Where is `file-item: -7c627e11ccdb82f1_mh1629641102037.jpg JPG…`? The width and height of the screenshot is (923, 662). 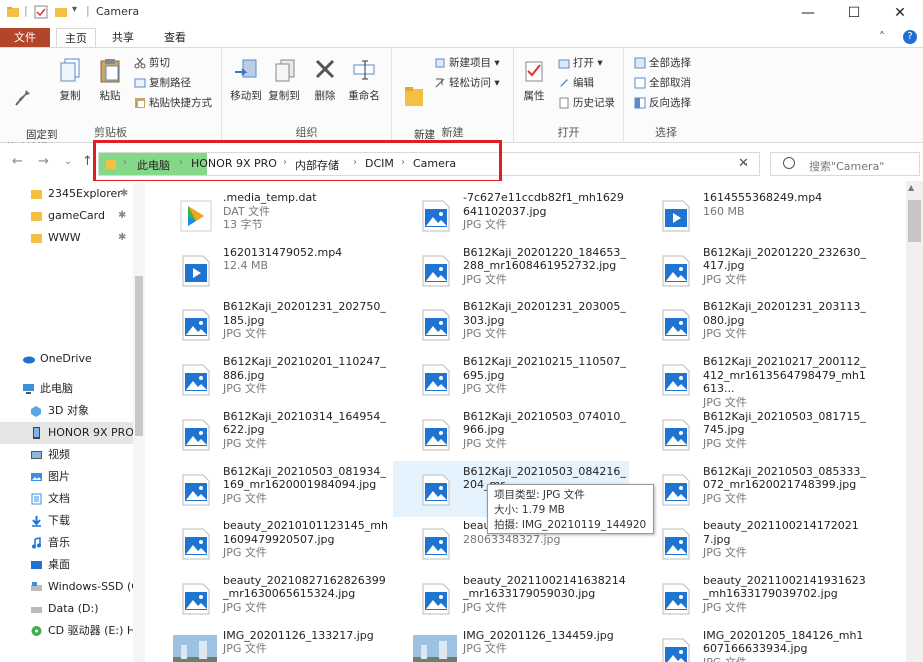
file-item: -7c627e11ccdb82f1_mh1629641102037.jpg JPG… is located at coordinates (511, 215).